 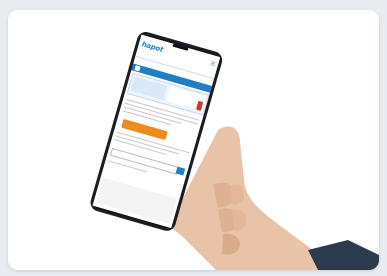 I want to click on sleeve, so click(x=343, y=255).